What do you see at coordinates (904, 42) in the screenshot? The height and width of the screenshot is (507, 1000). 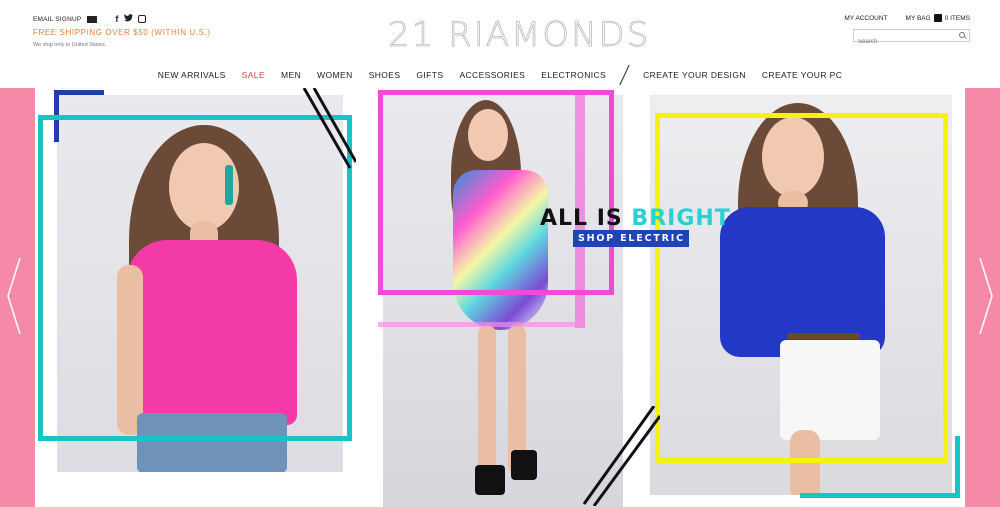 I see `search-input` at bounding box center [904, 42].